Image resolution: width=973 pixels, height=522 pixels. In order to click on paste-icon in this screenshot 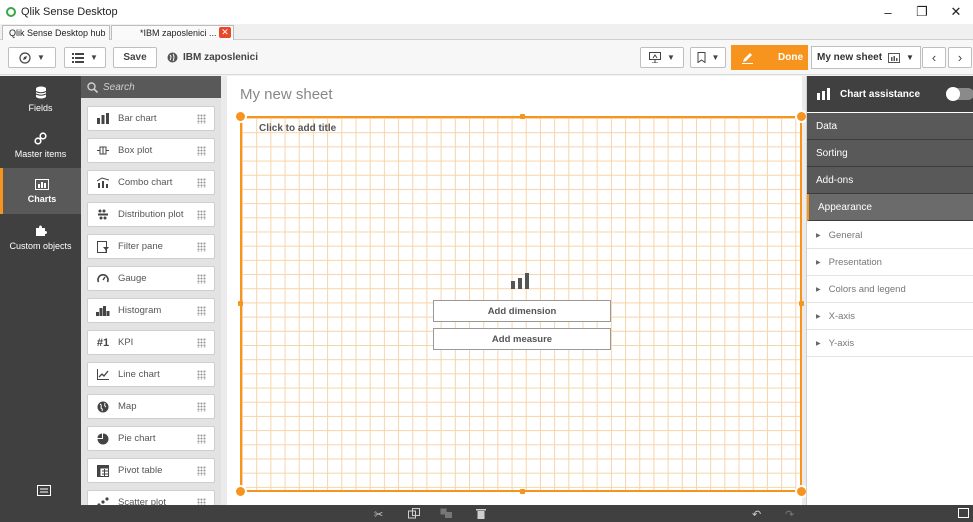, I will do `click(446, 513)`.